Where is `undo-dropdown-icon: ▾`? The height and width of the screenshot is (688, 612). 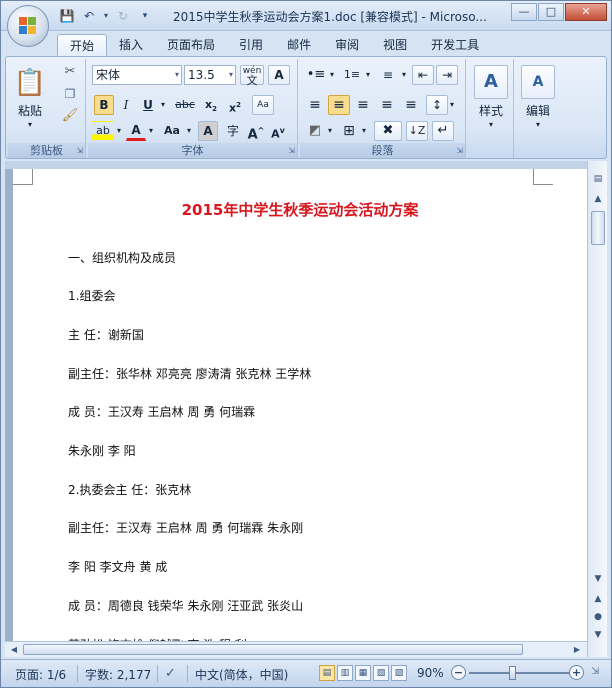 undo-dropdown-icon: ▾ is located at coordinates (106, 16).